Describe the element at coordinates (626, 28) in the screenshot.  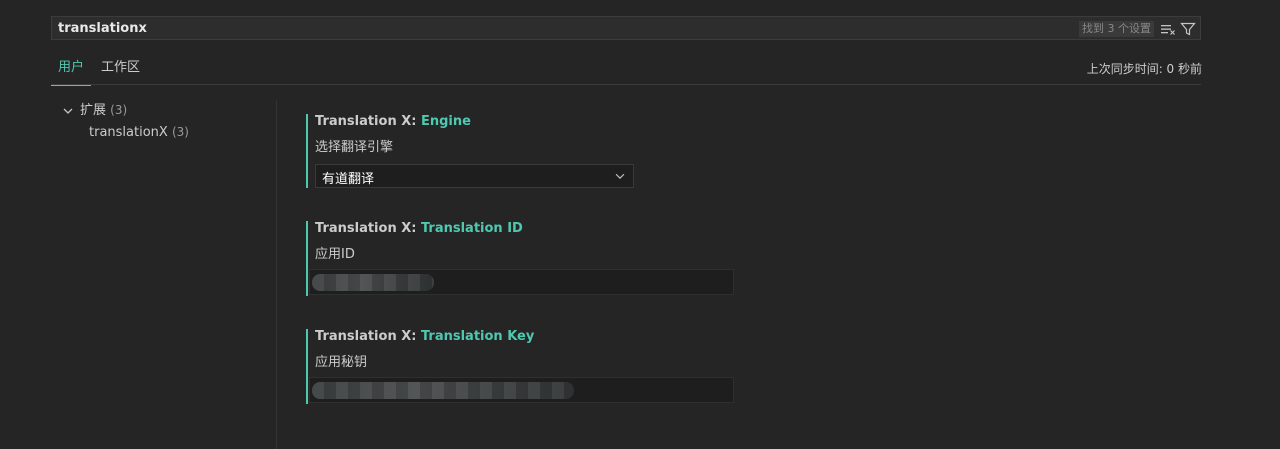
I see `settings-search-input: translationx 找到 3 个设置` at that location.